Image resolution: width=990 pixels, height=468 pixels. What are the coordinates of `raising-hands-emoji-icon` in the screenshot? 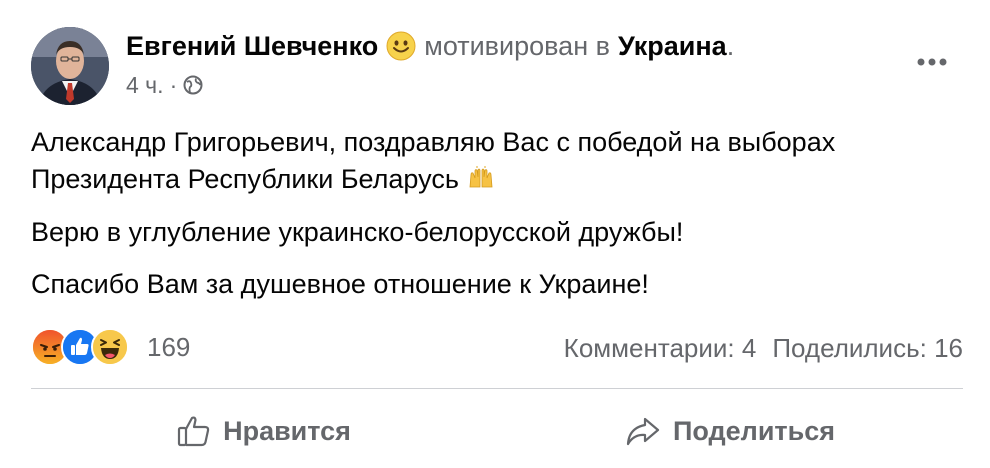 It's located at (481, 180).